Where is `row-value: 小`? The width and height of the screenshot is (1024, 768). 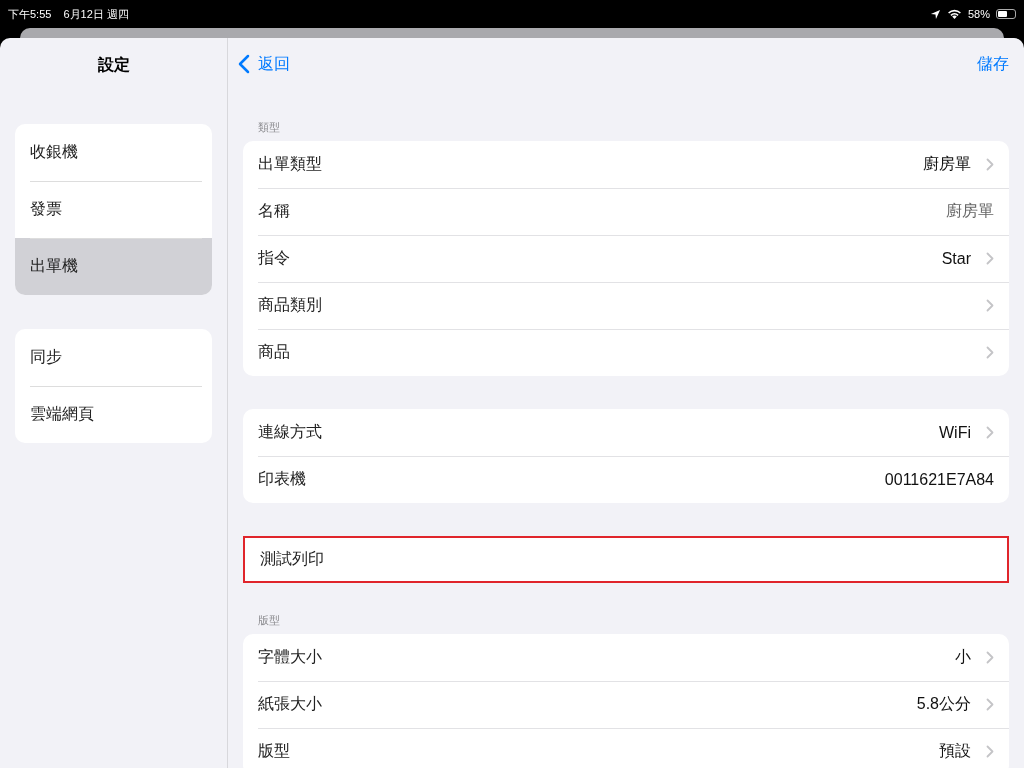
row-value: 小 is located at coordinates (963, 657).